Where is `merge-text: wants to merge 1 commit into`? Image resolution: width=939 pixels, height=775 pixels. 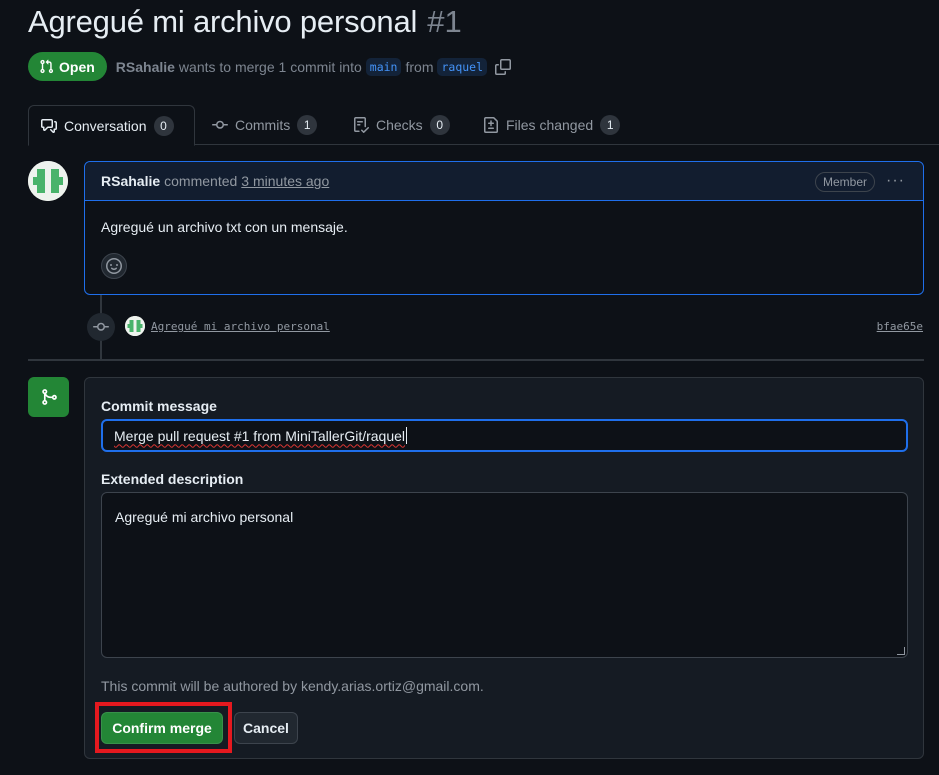
merge-text: wants to merge 1 commit into is located at coordinates (270, 66).